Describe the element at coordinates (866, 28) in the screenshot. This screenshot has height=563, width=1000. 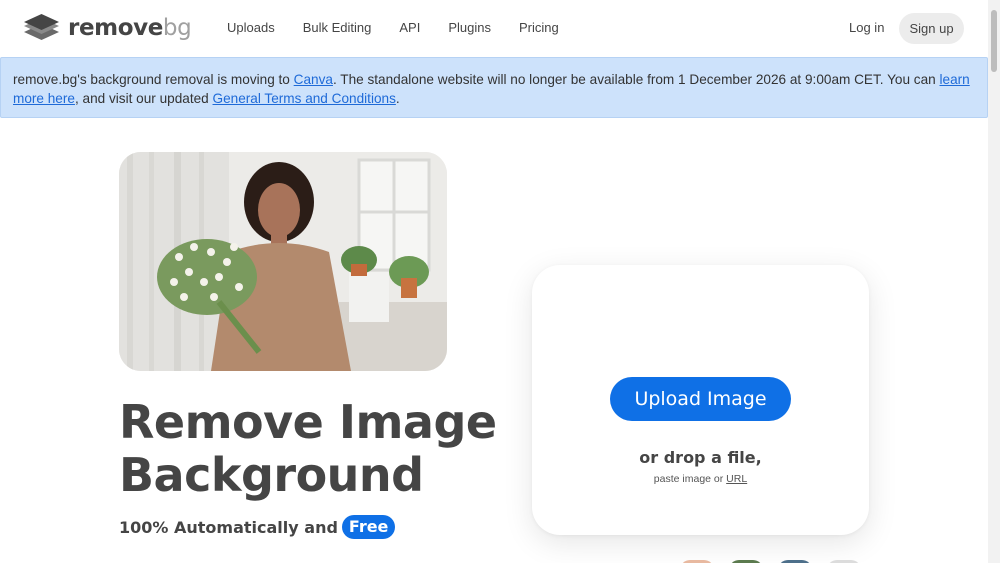
I see `login-link: Log in` at that location.